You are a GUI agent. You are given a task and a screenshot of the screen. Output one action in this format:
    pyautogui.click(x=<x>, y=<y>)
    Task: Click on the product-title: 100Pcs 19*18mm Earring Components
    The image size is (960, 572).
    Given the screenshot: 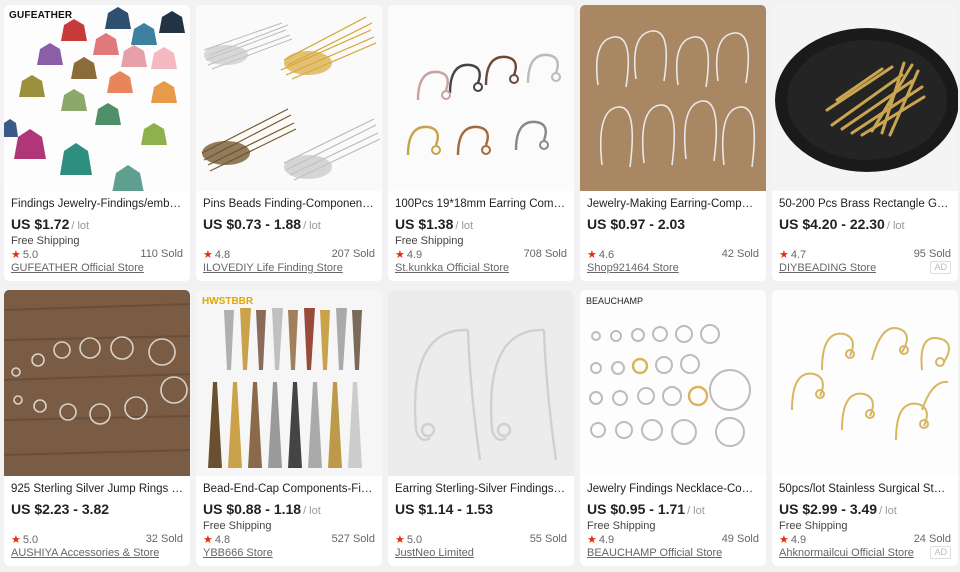 What is the action you would take?
    pyautogui.click(x=481, y=204)
    